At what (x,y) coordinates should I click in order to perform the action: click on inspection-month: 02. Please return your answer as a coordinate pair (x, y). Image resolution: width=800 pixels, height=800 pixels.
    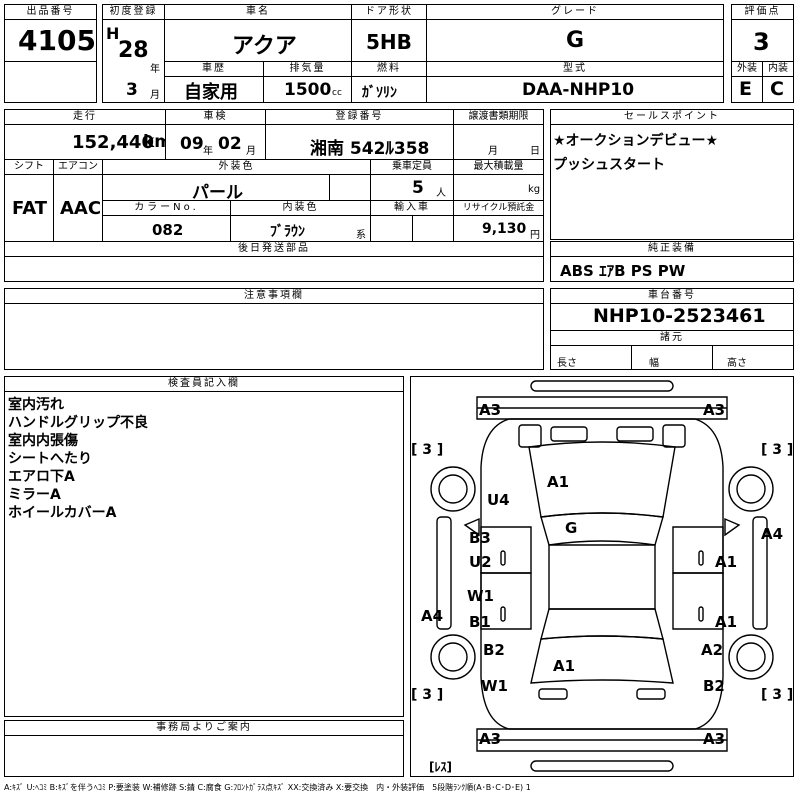
    Looking at the image, I should click on (230, 144).